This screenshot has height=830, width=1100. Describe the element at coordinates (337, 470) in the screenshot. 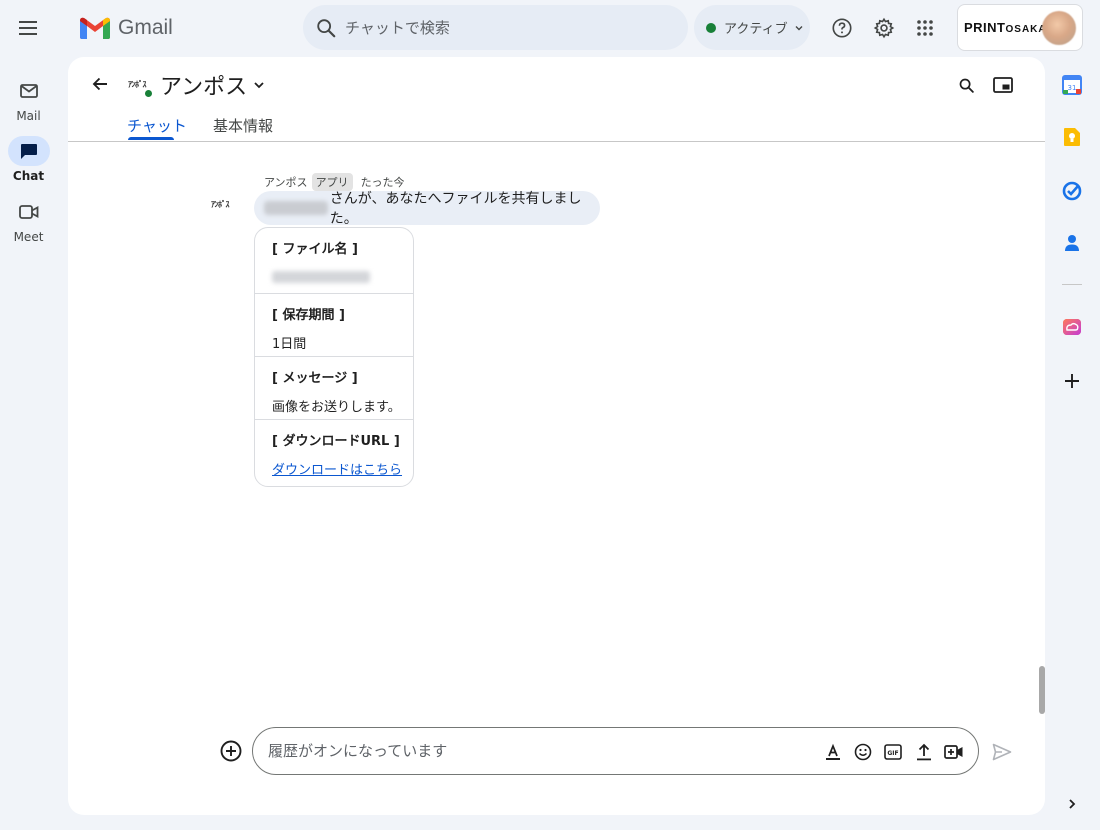

I see `download-link: ダウンロードはこちら` at that location.